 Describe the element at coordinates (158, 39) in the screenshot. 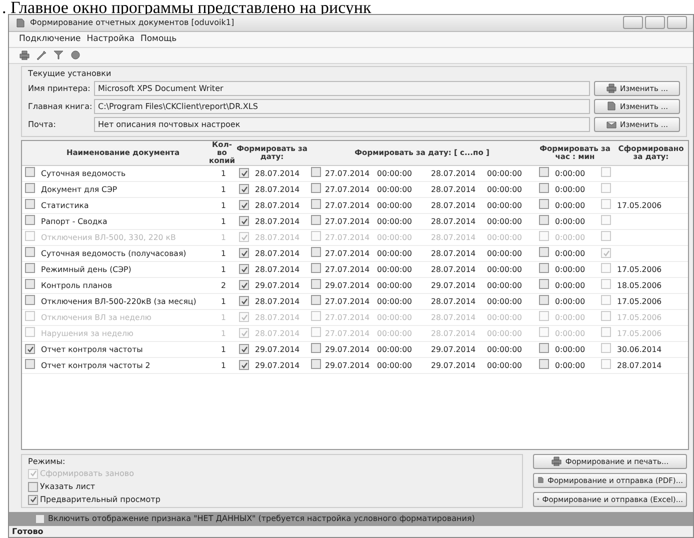

I see `menu-item: Помощь` at that location.